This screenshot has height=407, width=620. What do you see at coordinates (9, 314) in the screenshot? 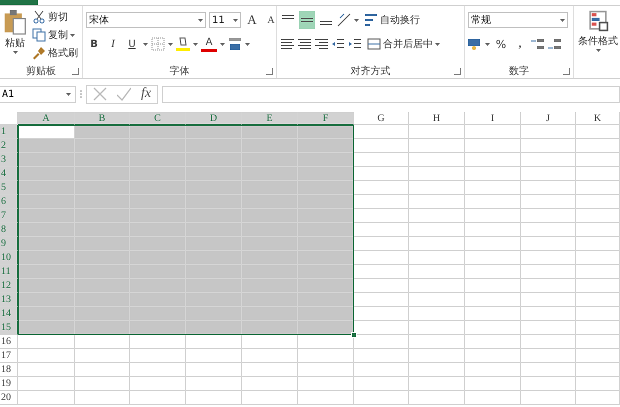
I see `row-header: 14` at bounding box center [9, 314].